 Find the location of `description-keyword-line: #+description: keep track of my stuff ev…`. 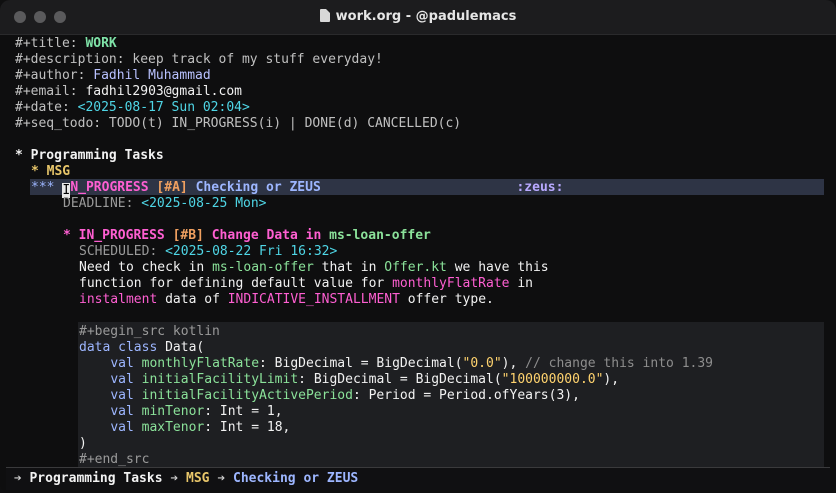

description-keyword-line: #+description: keep track of my stuff ev… is located at coordinates (199, 59).